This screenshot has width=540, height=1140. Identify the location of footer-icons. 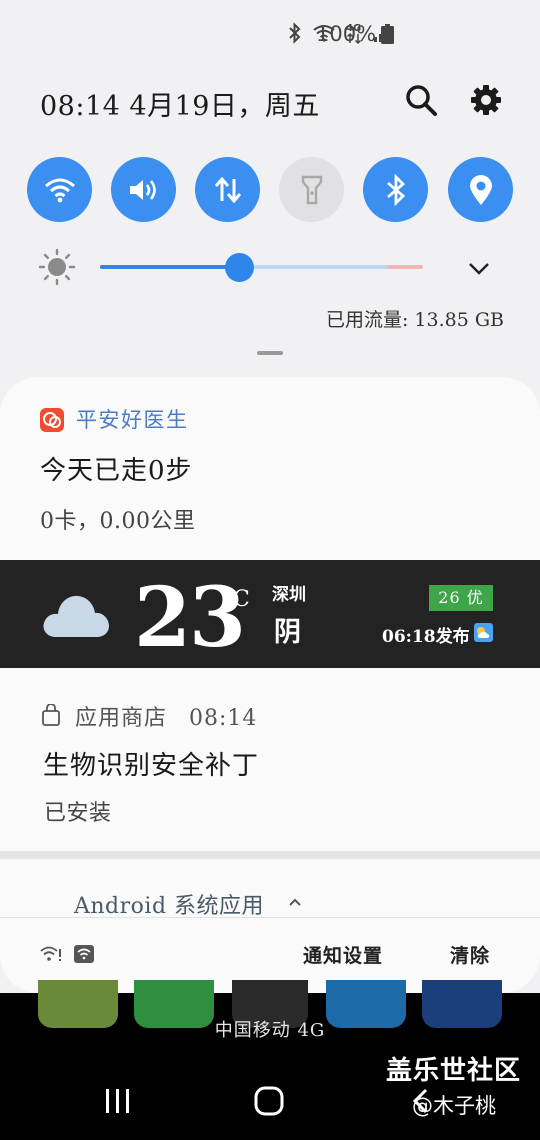
(67, 954).